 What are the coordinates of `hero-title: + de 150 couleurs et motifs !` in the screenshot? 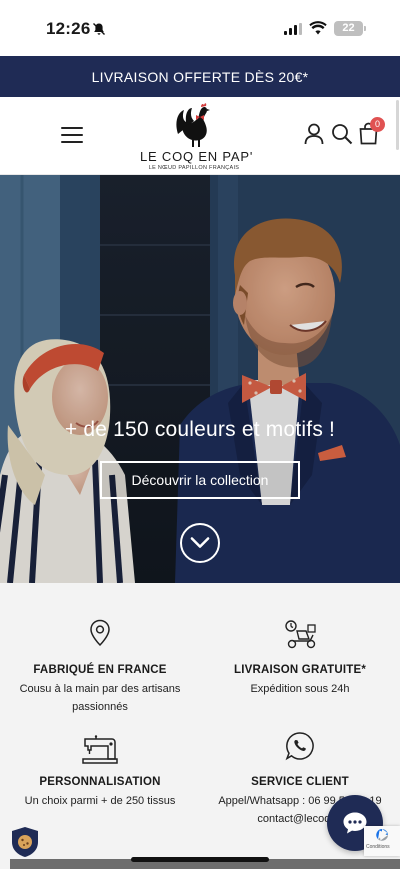 It's located at (200, 429).